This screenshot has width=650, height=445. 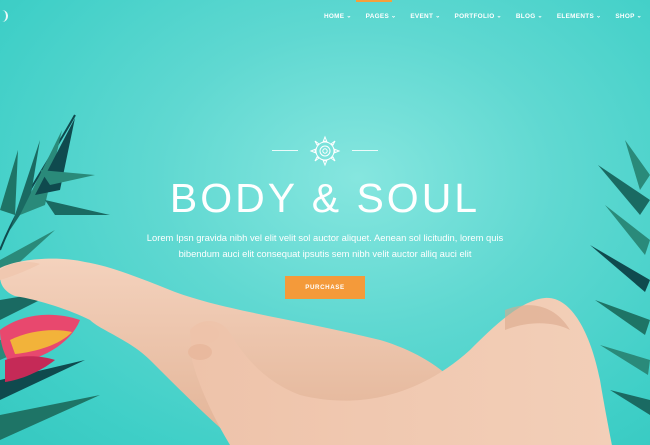 I want to click on menu-item-pages: PAGES ⌄, so click(x=381, y=16).